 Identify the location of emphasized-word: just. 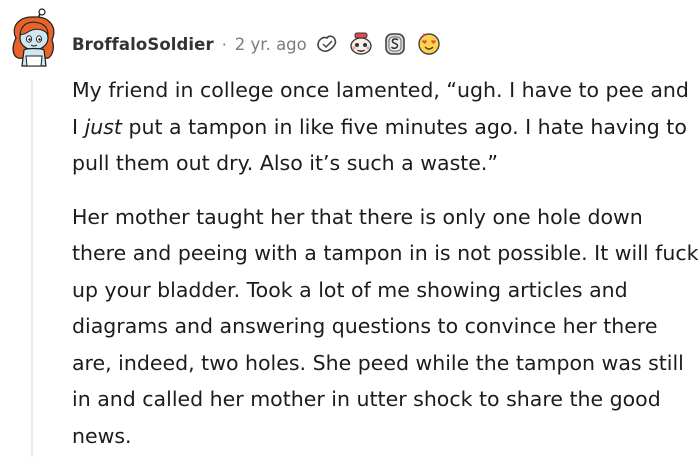
(103, 126).